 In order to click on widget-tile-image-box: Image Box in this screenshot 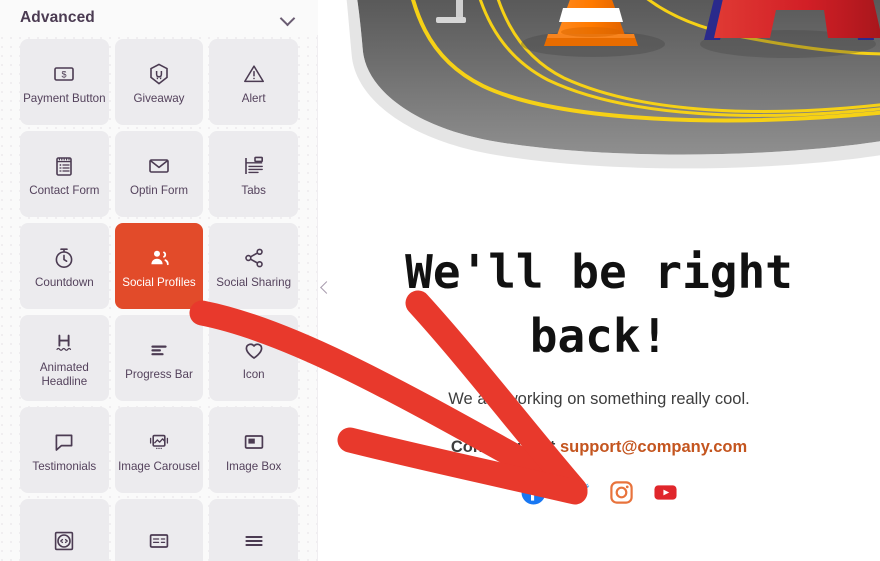, I will do `click(253, 450)`.